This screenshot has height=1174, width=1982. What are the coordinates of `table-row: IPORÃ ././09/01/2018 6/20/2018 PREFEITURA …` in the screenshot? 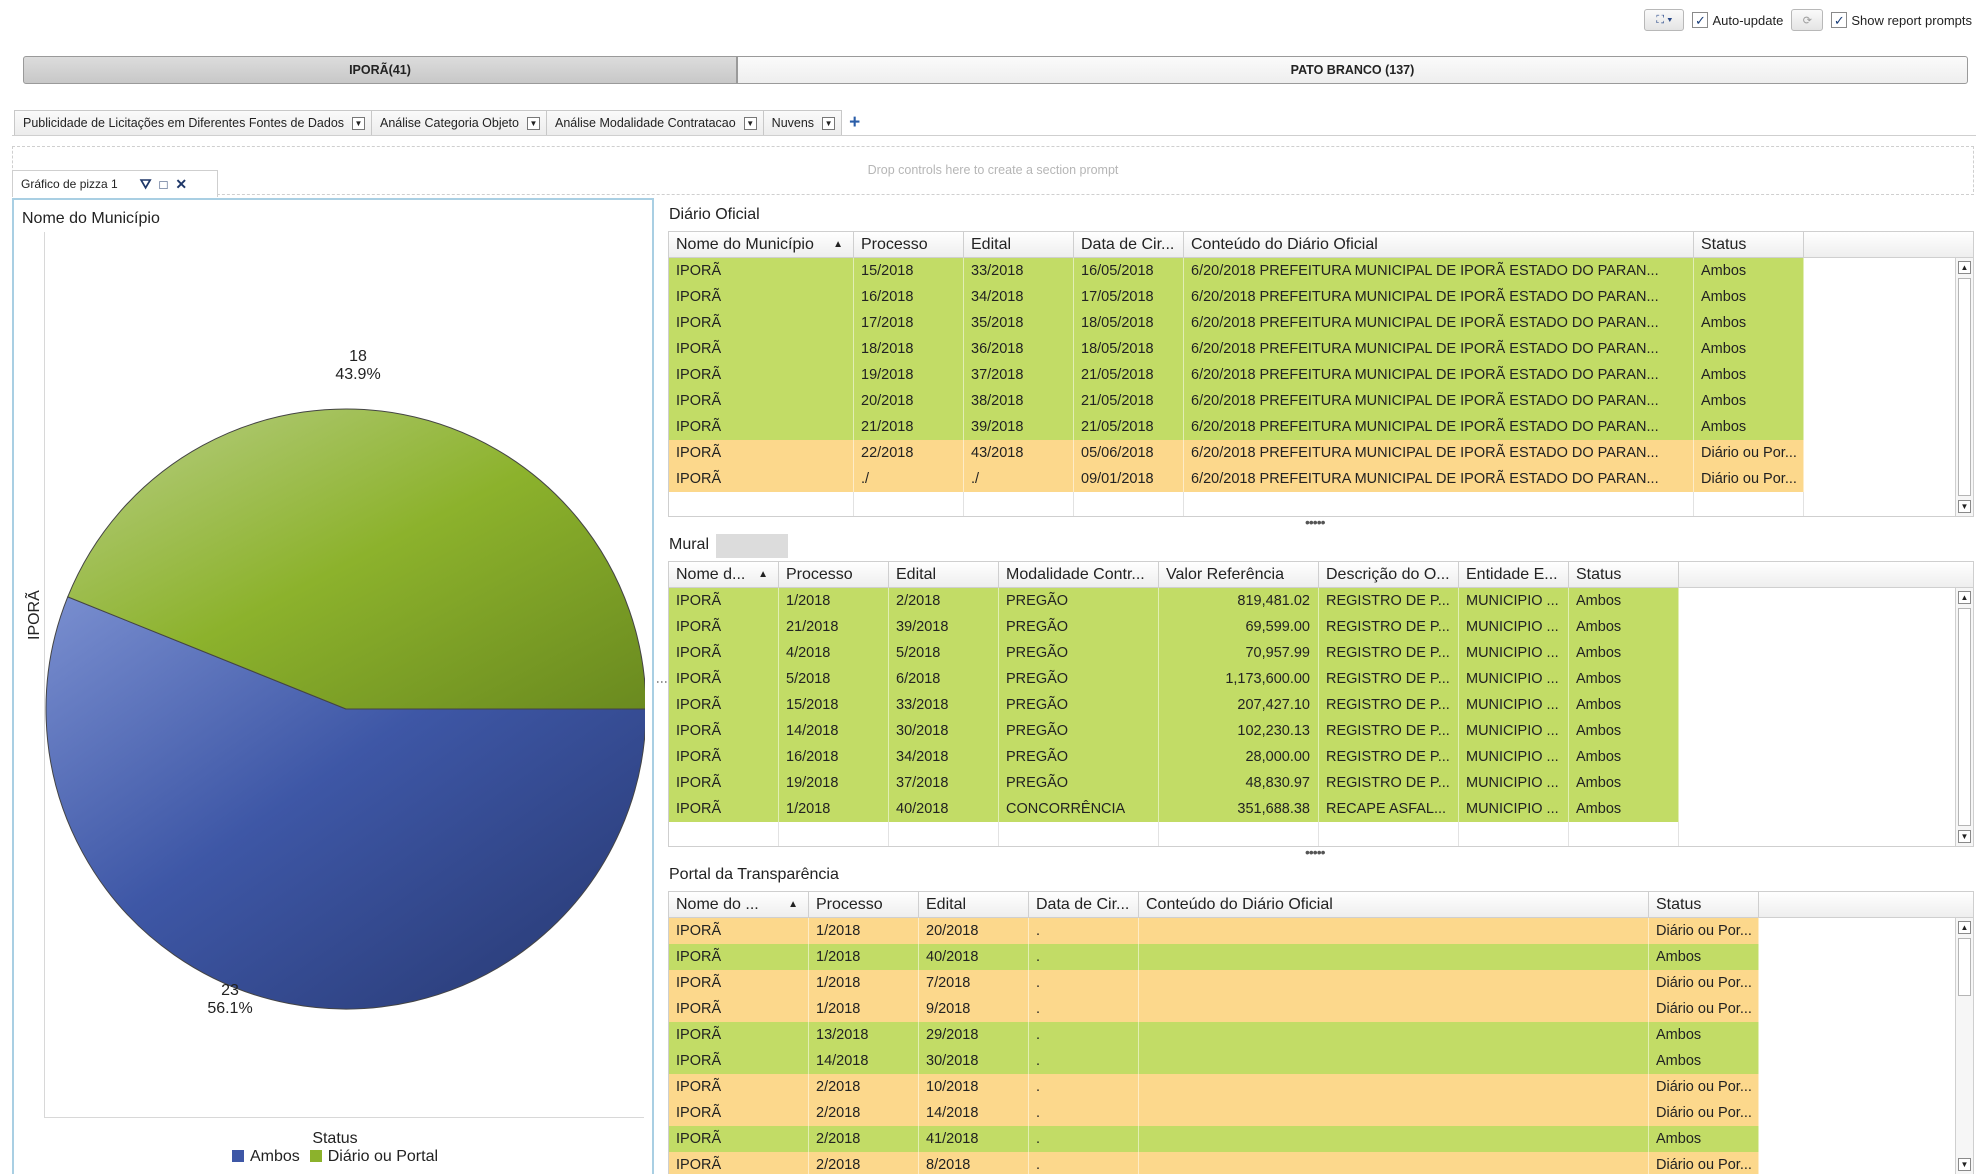 It's located at (1321, 479).